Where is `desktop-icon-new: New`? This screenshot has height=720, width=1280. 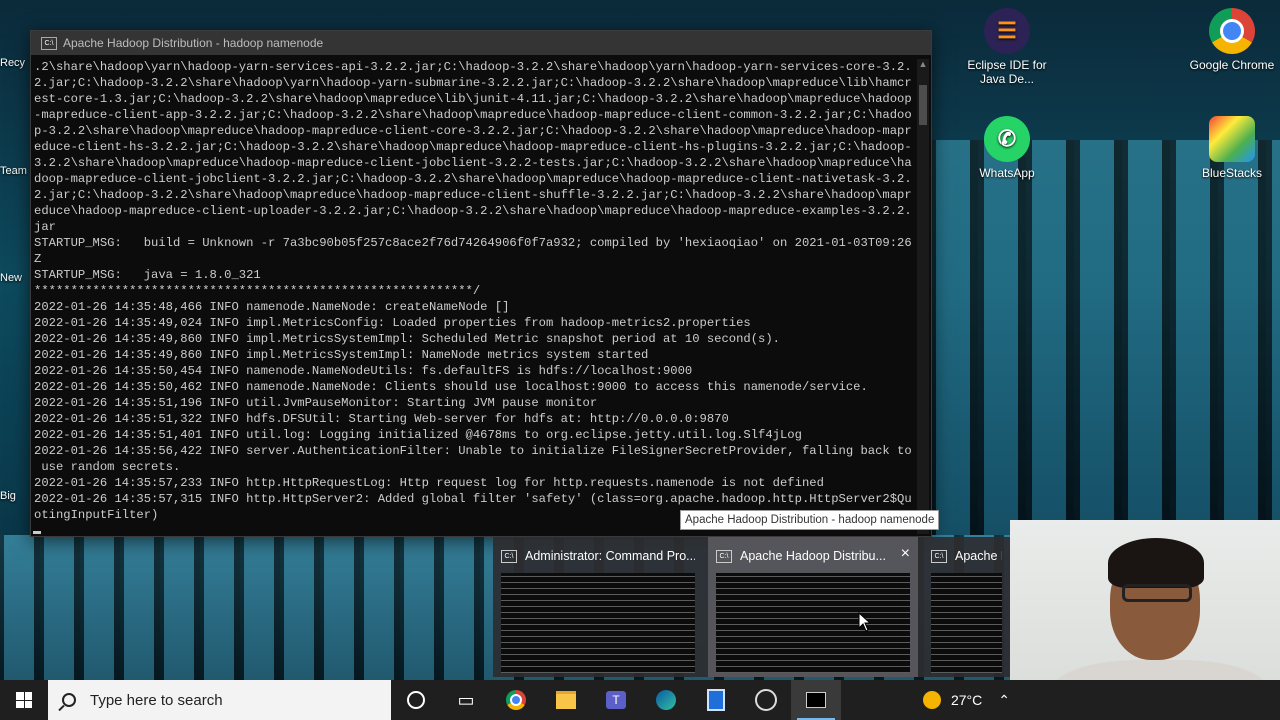
desktop-icon-new: New is located at coordinates (11, 278).